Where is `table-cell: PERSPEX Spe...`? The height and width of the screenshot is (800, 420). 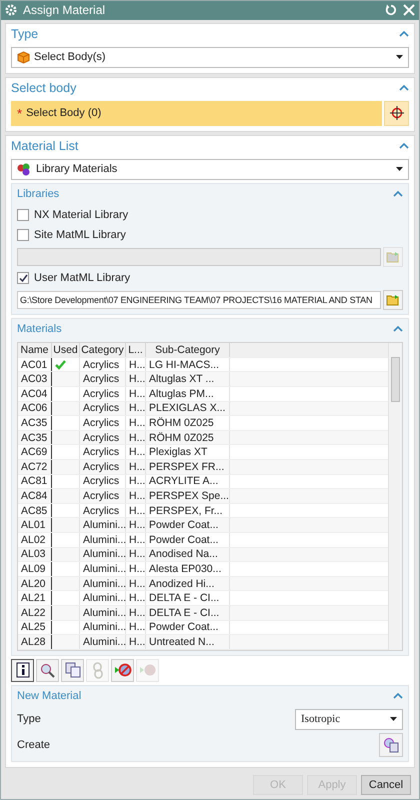 table-cell: PERSPEX Spe... is located at coordinates (188, 496).